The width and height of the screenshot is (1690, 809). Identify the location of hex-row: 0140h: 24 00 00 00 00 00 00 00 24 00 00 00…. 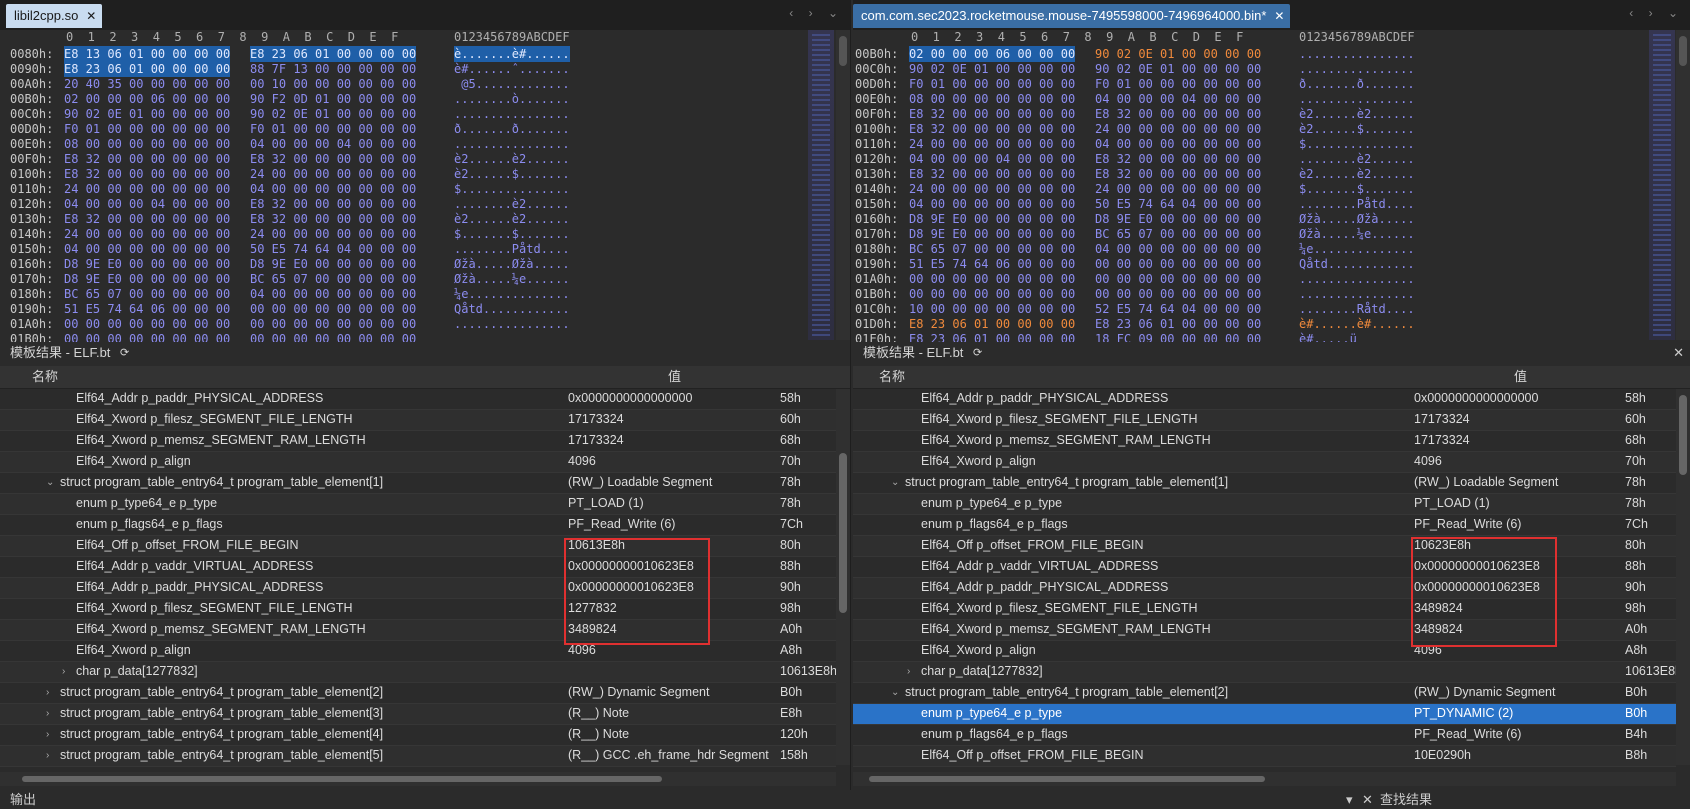
(1271, 189).